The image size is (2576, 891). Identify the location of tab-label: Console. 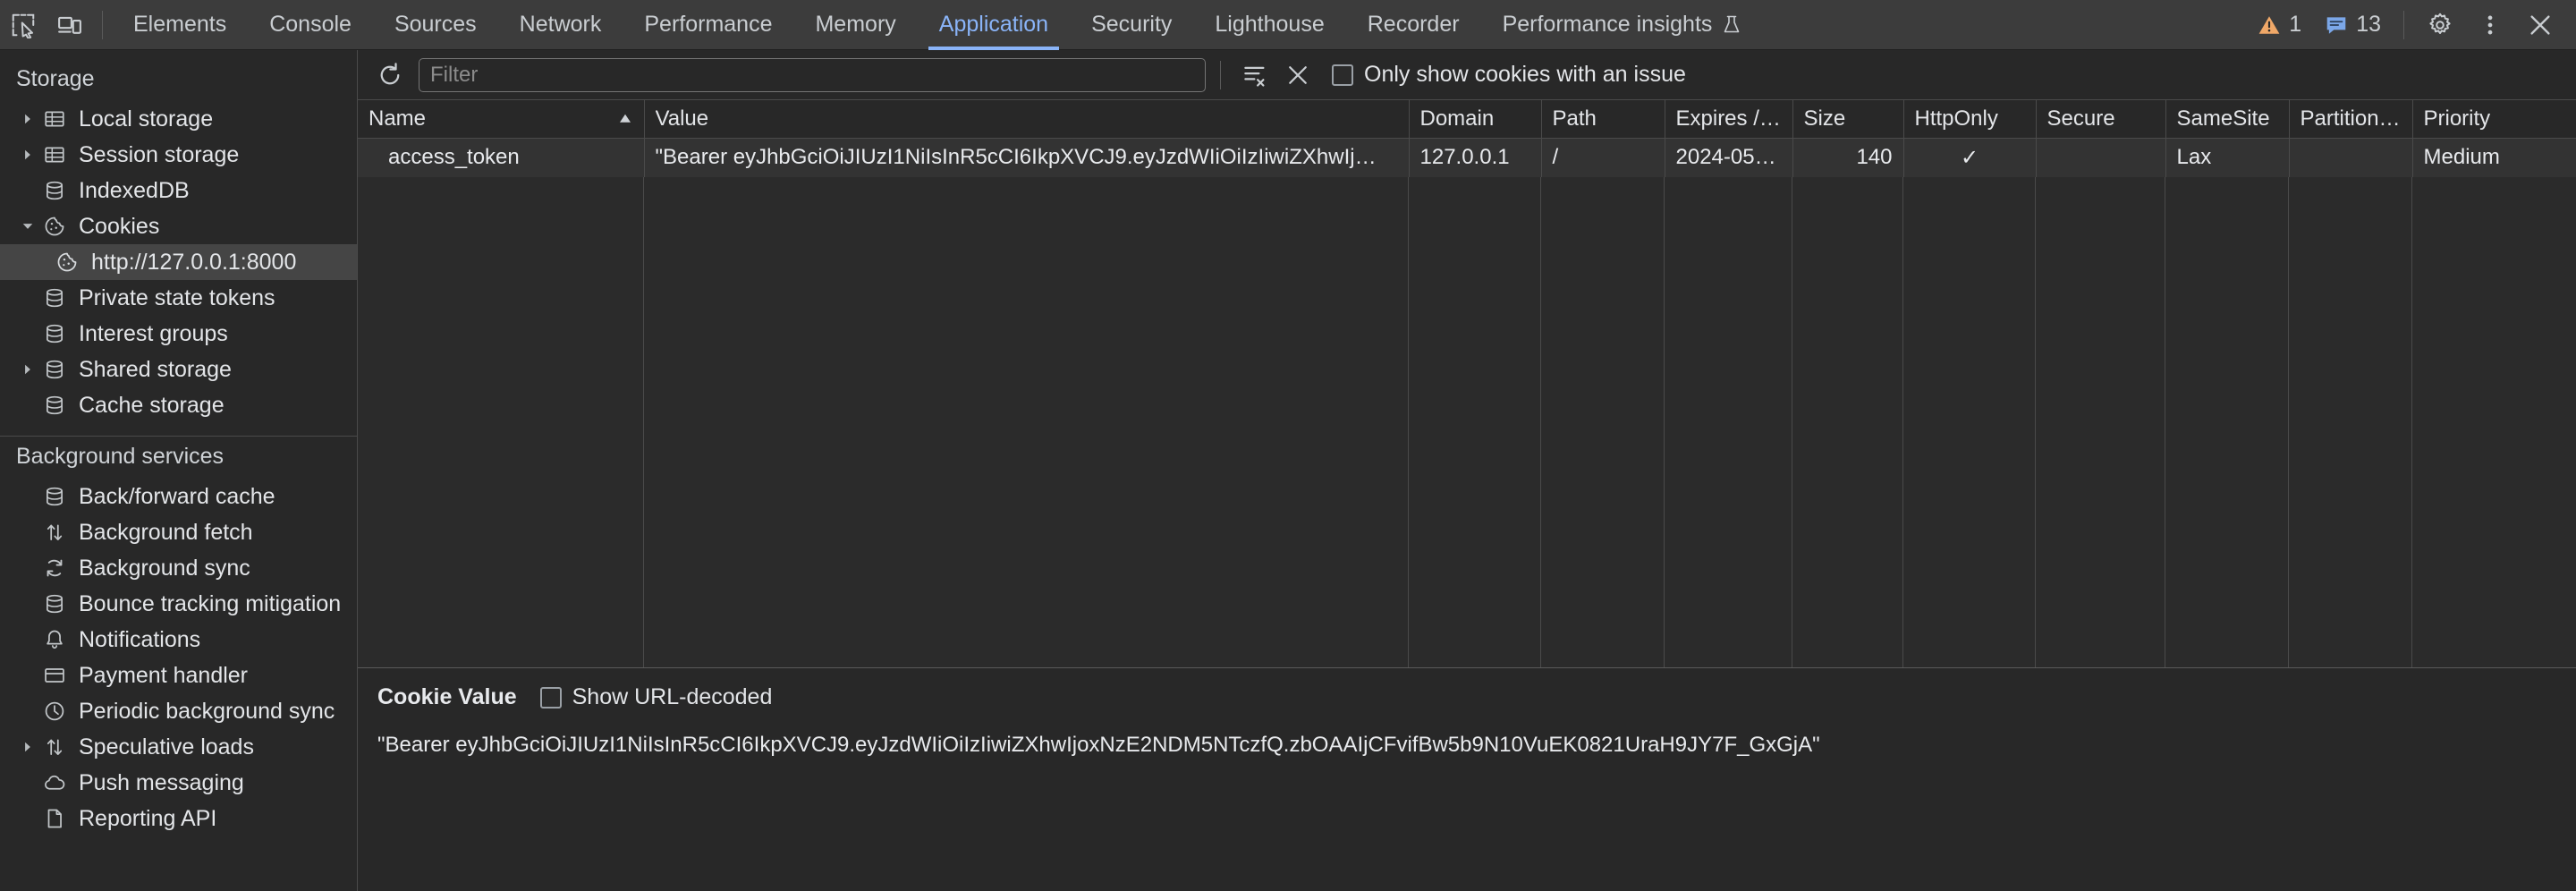
(310, 24).